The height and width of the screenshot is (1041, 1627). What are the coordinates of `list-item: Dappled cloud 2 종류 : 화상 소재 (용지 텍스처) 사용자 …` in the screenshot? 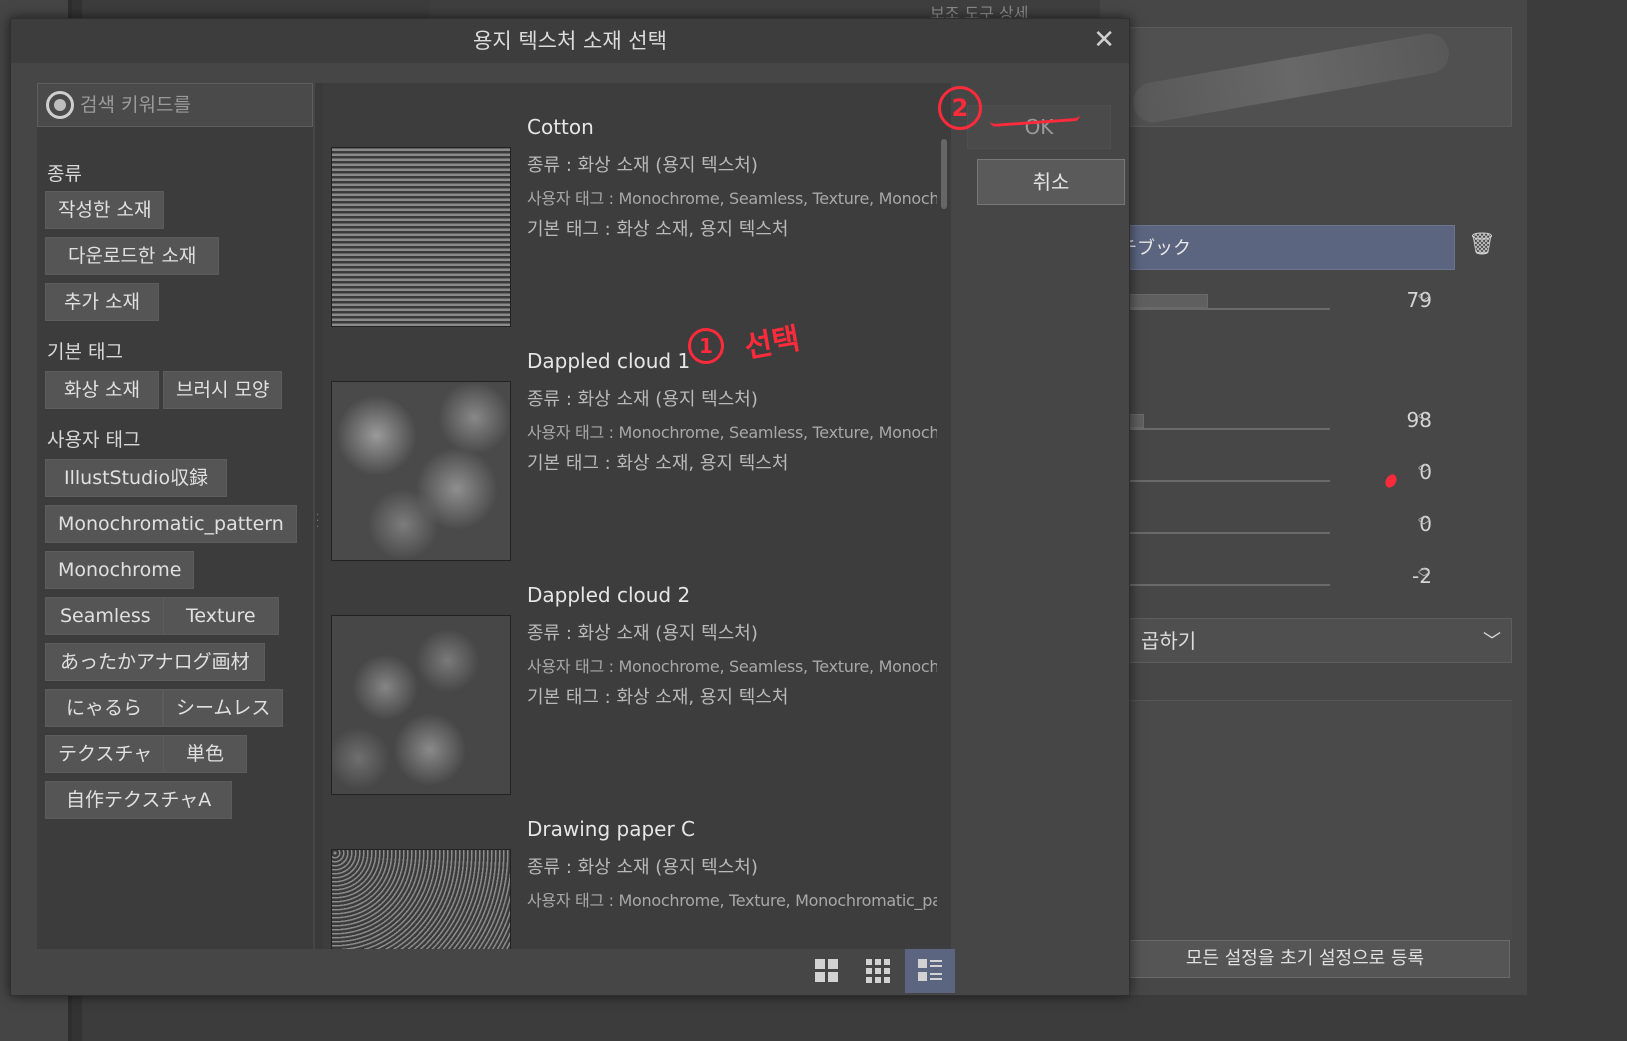 It's located at (637, 693).